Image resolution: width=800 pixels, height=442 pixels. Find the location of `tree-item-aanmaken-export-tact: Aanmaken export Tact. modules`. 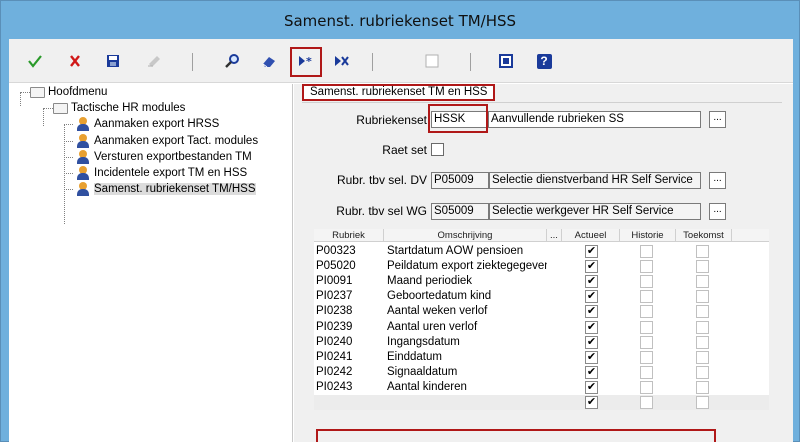

tree-item-aanmaken-export-tact: Aanmaken export Tact. modules is located at coordinates (166, 141).